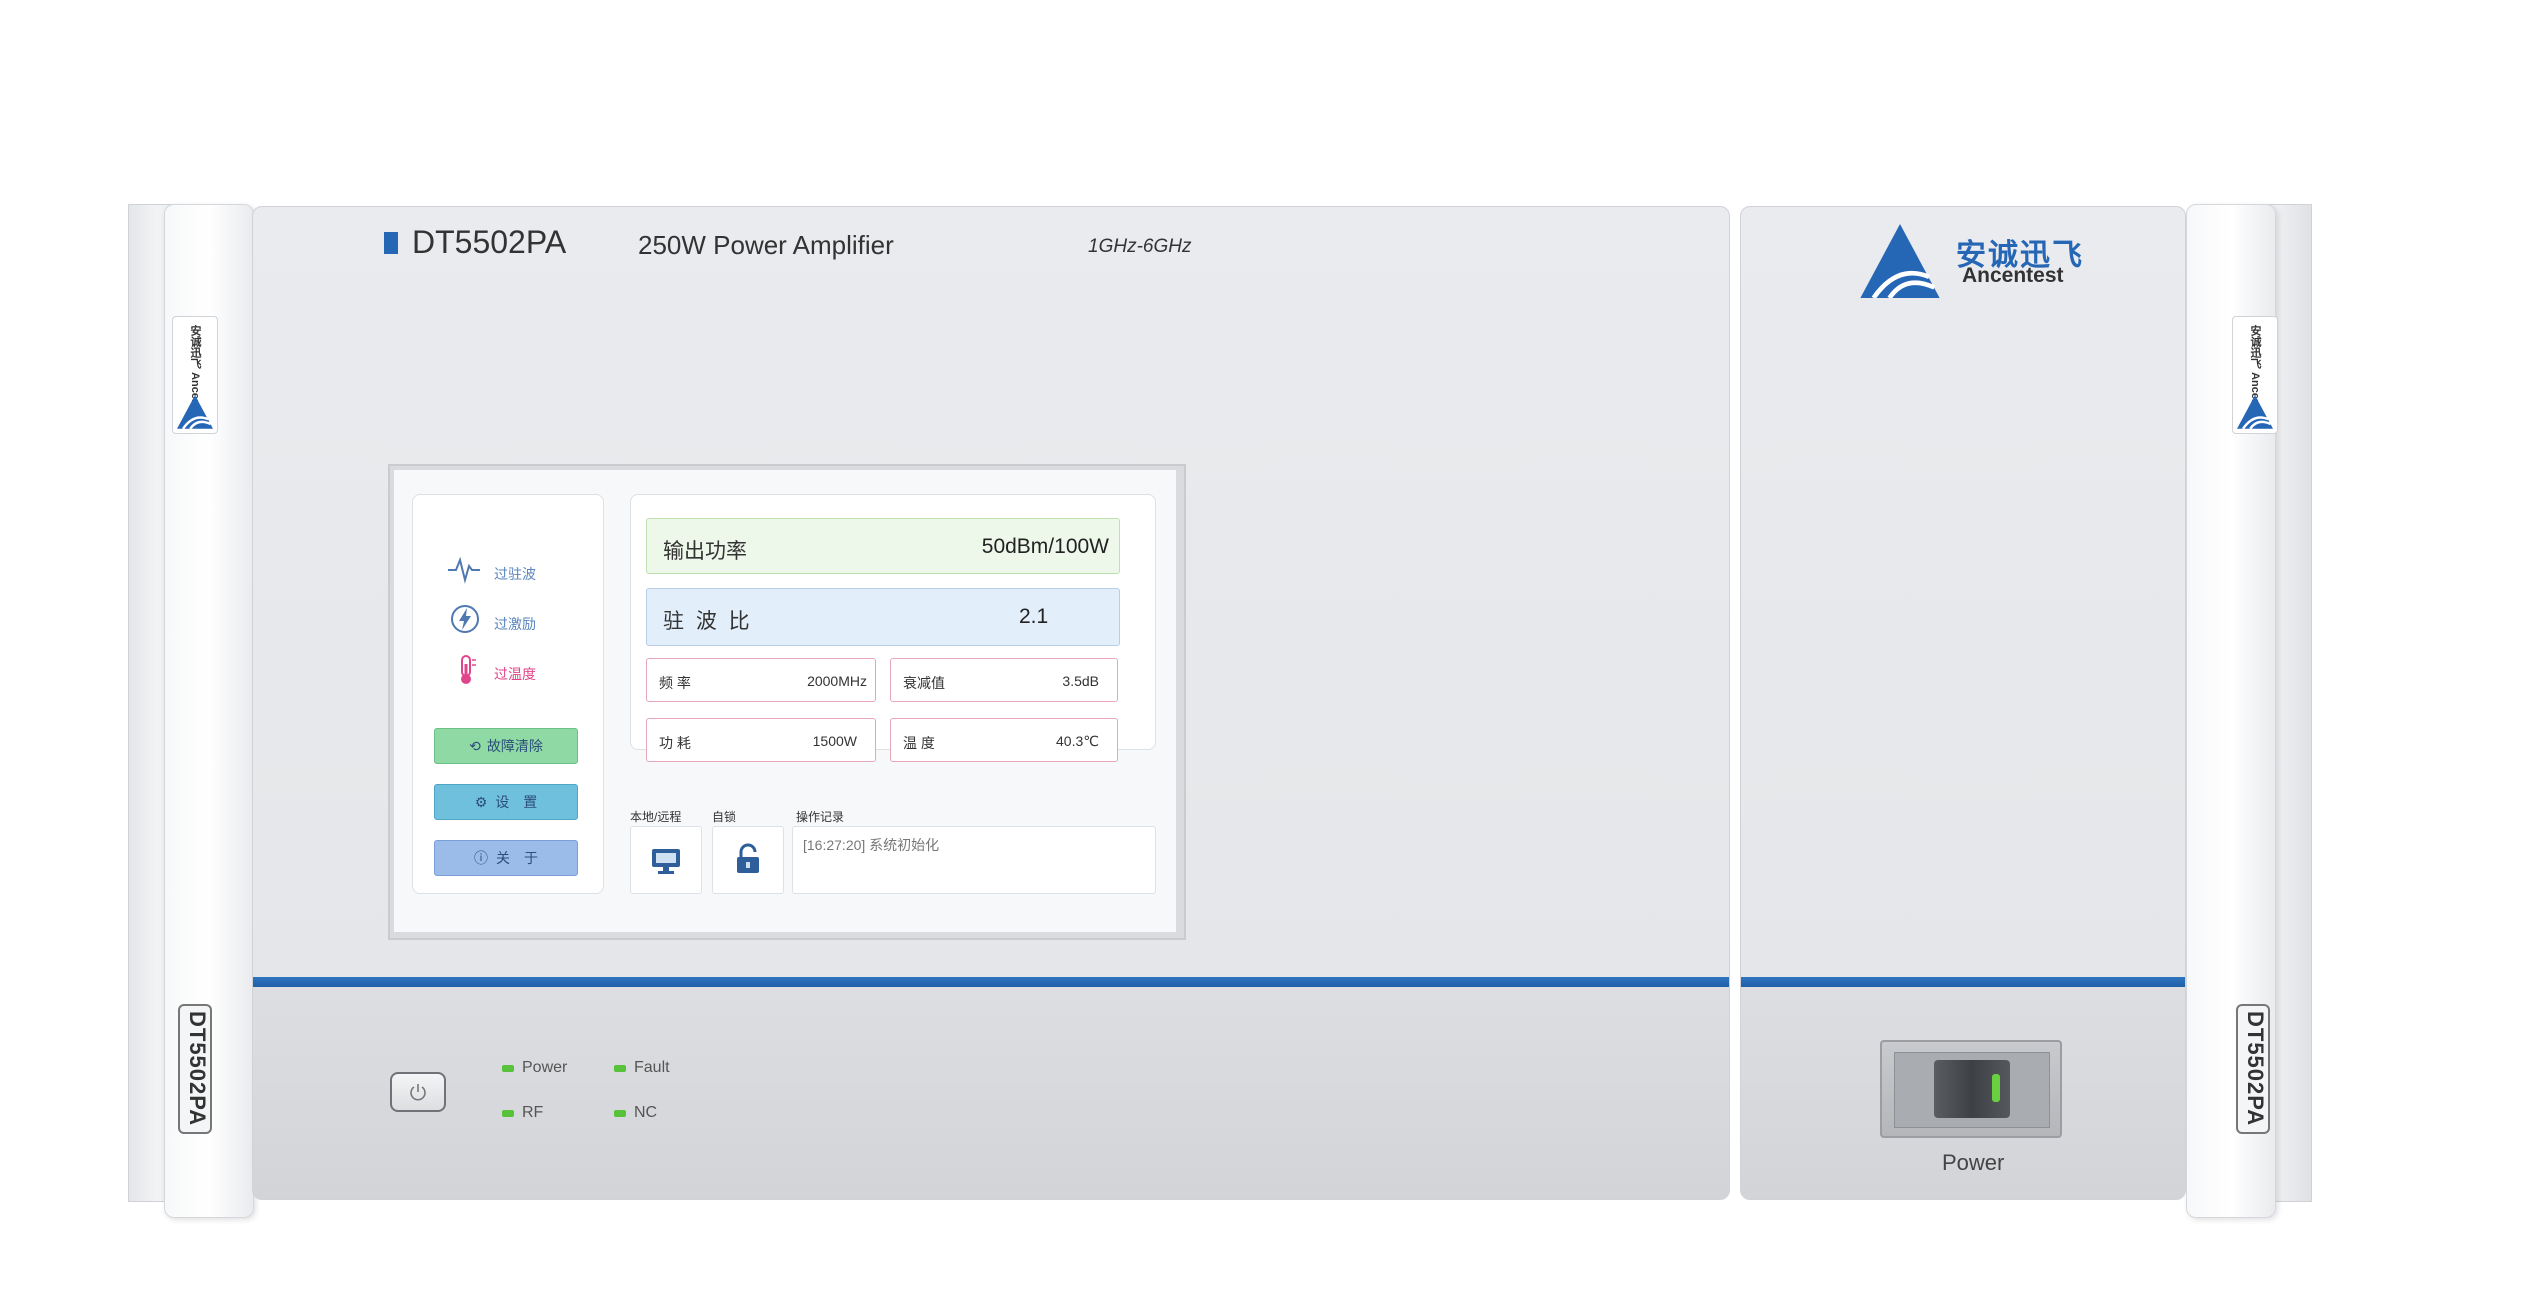  Describe the element at coordinates (646, 1112) in the screenshot. I see `nc-led-label: NC` at that location.